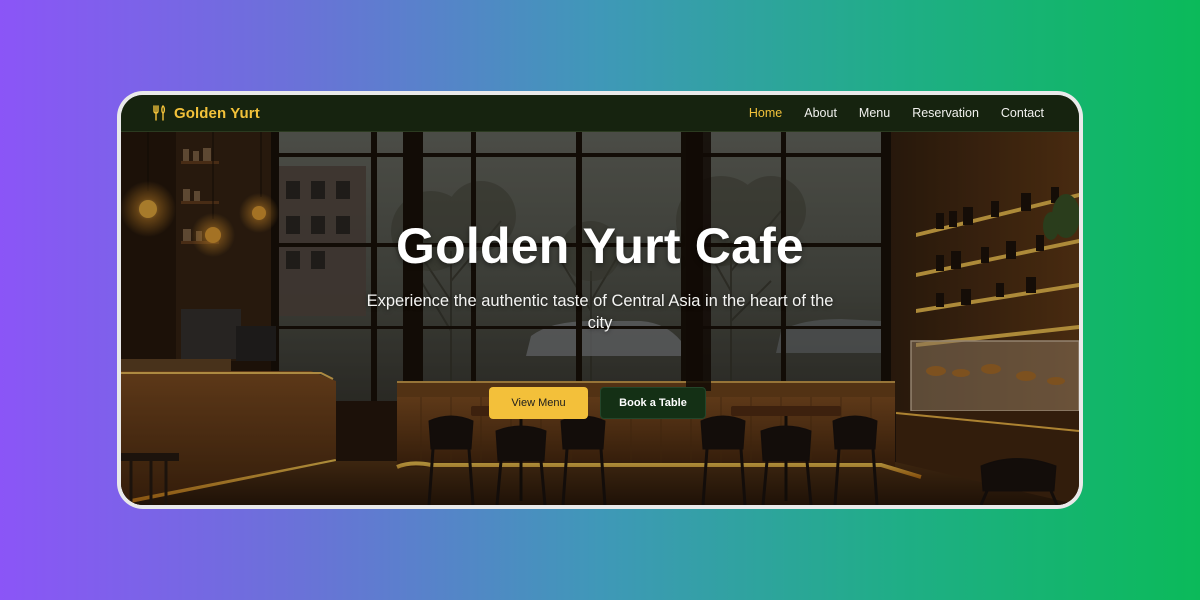 The image size is (1200, 600). What do you see at coordinates (896, 113) in the screenshot?
I see `nav-links: Home About Menu Reservation Contact` at bounding box center [896, 113].